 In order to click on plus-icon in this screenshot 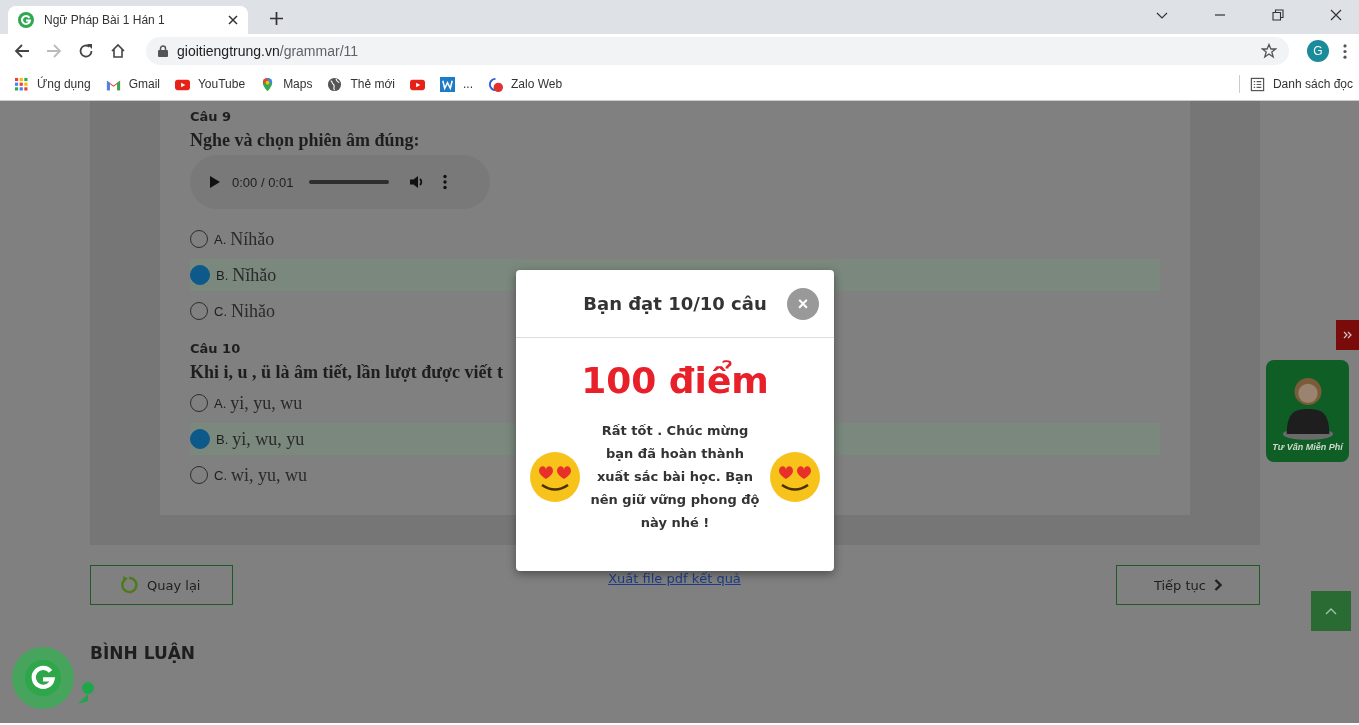, I will do `click(276, 18)`.